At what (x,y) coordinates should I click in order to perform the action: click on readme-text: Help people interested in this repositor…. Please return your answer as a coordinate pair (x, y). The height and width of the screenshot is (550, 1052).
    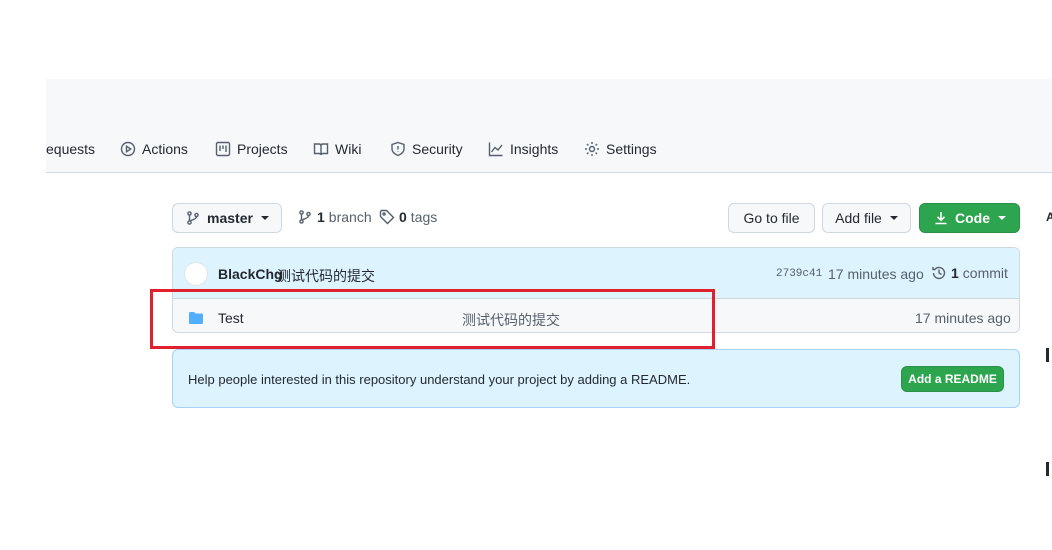
    Looking at the image, I should click on (439, 379).